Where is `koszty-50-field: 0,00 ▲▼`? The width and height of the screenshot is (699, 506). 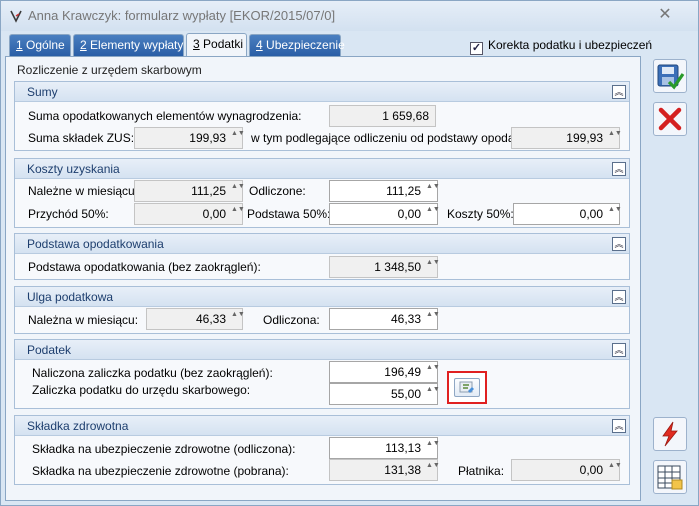 koszty-50-field: 0,00 ▲▼ is located at coordinates (567, 214).